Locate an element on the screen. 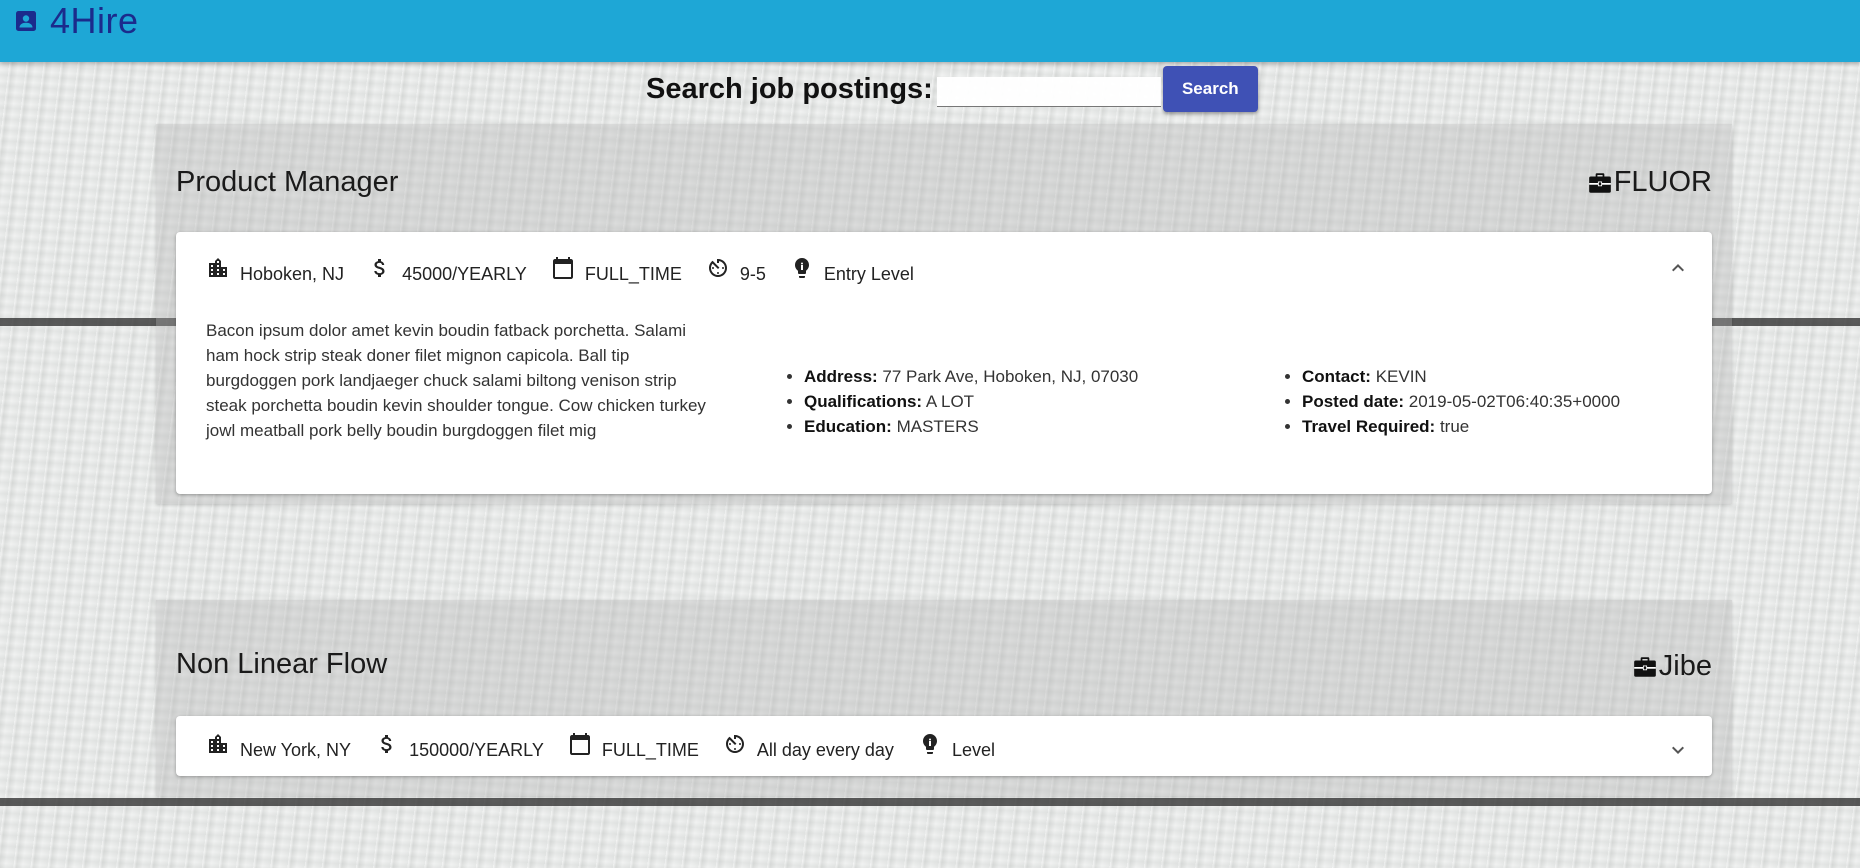 The width and height of the screenshot is (1860, 868). job-location: New York, NY is located at coordinates (296, 750).